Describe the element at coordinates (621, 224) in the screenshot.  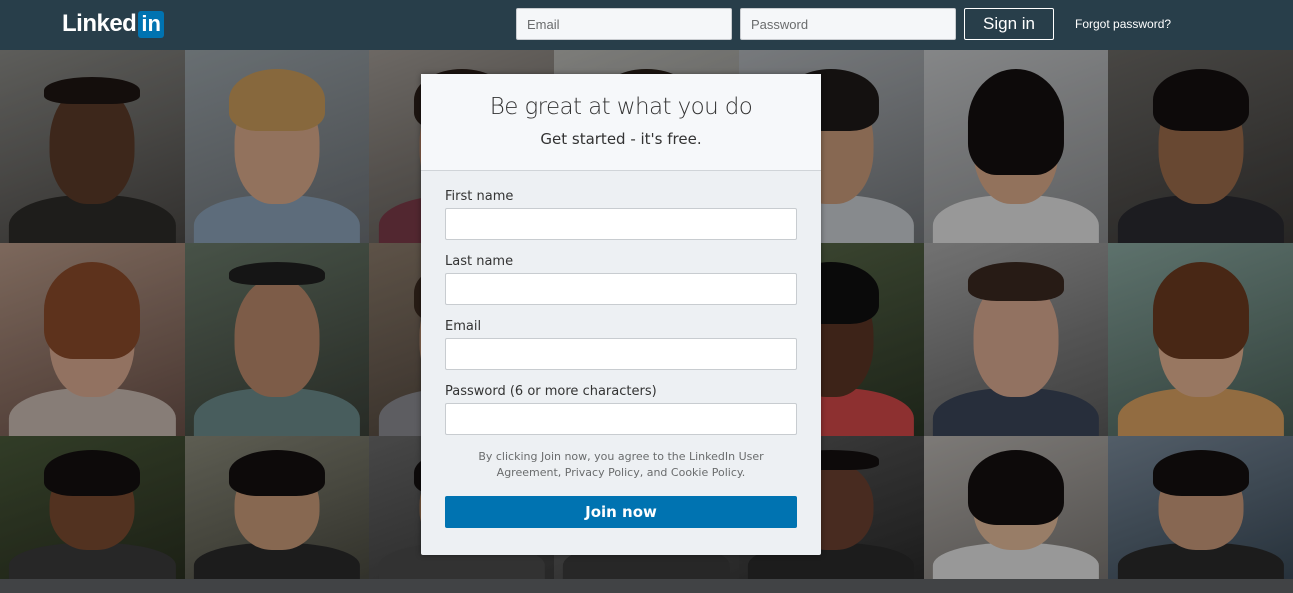
I see `first-name-input` at that location.